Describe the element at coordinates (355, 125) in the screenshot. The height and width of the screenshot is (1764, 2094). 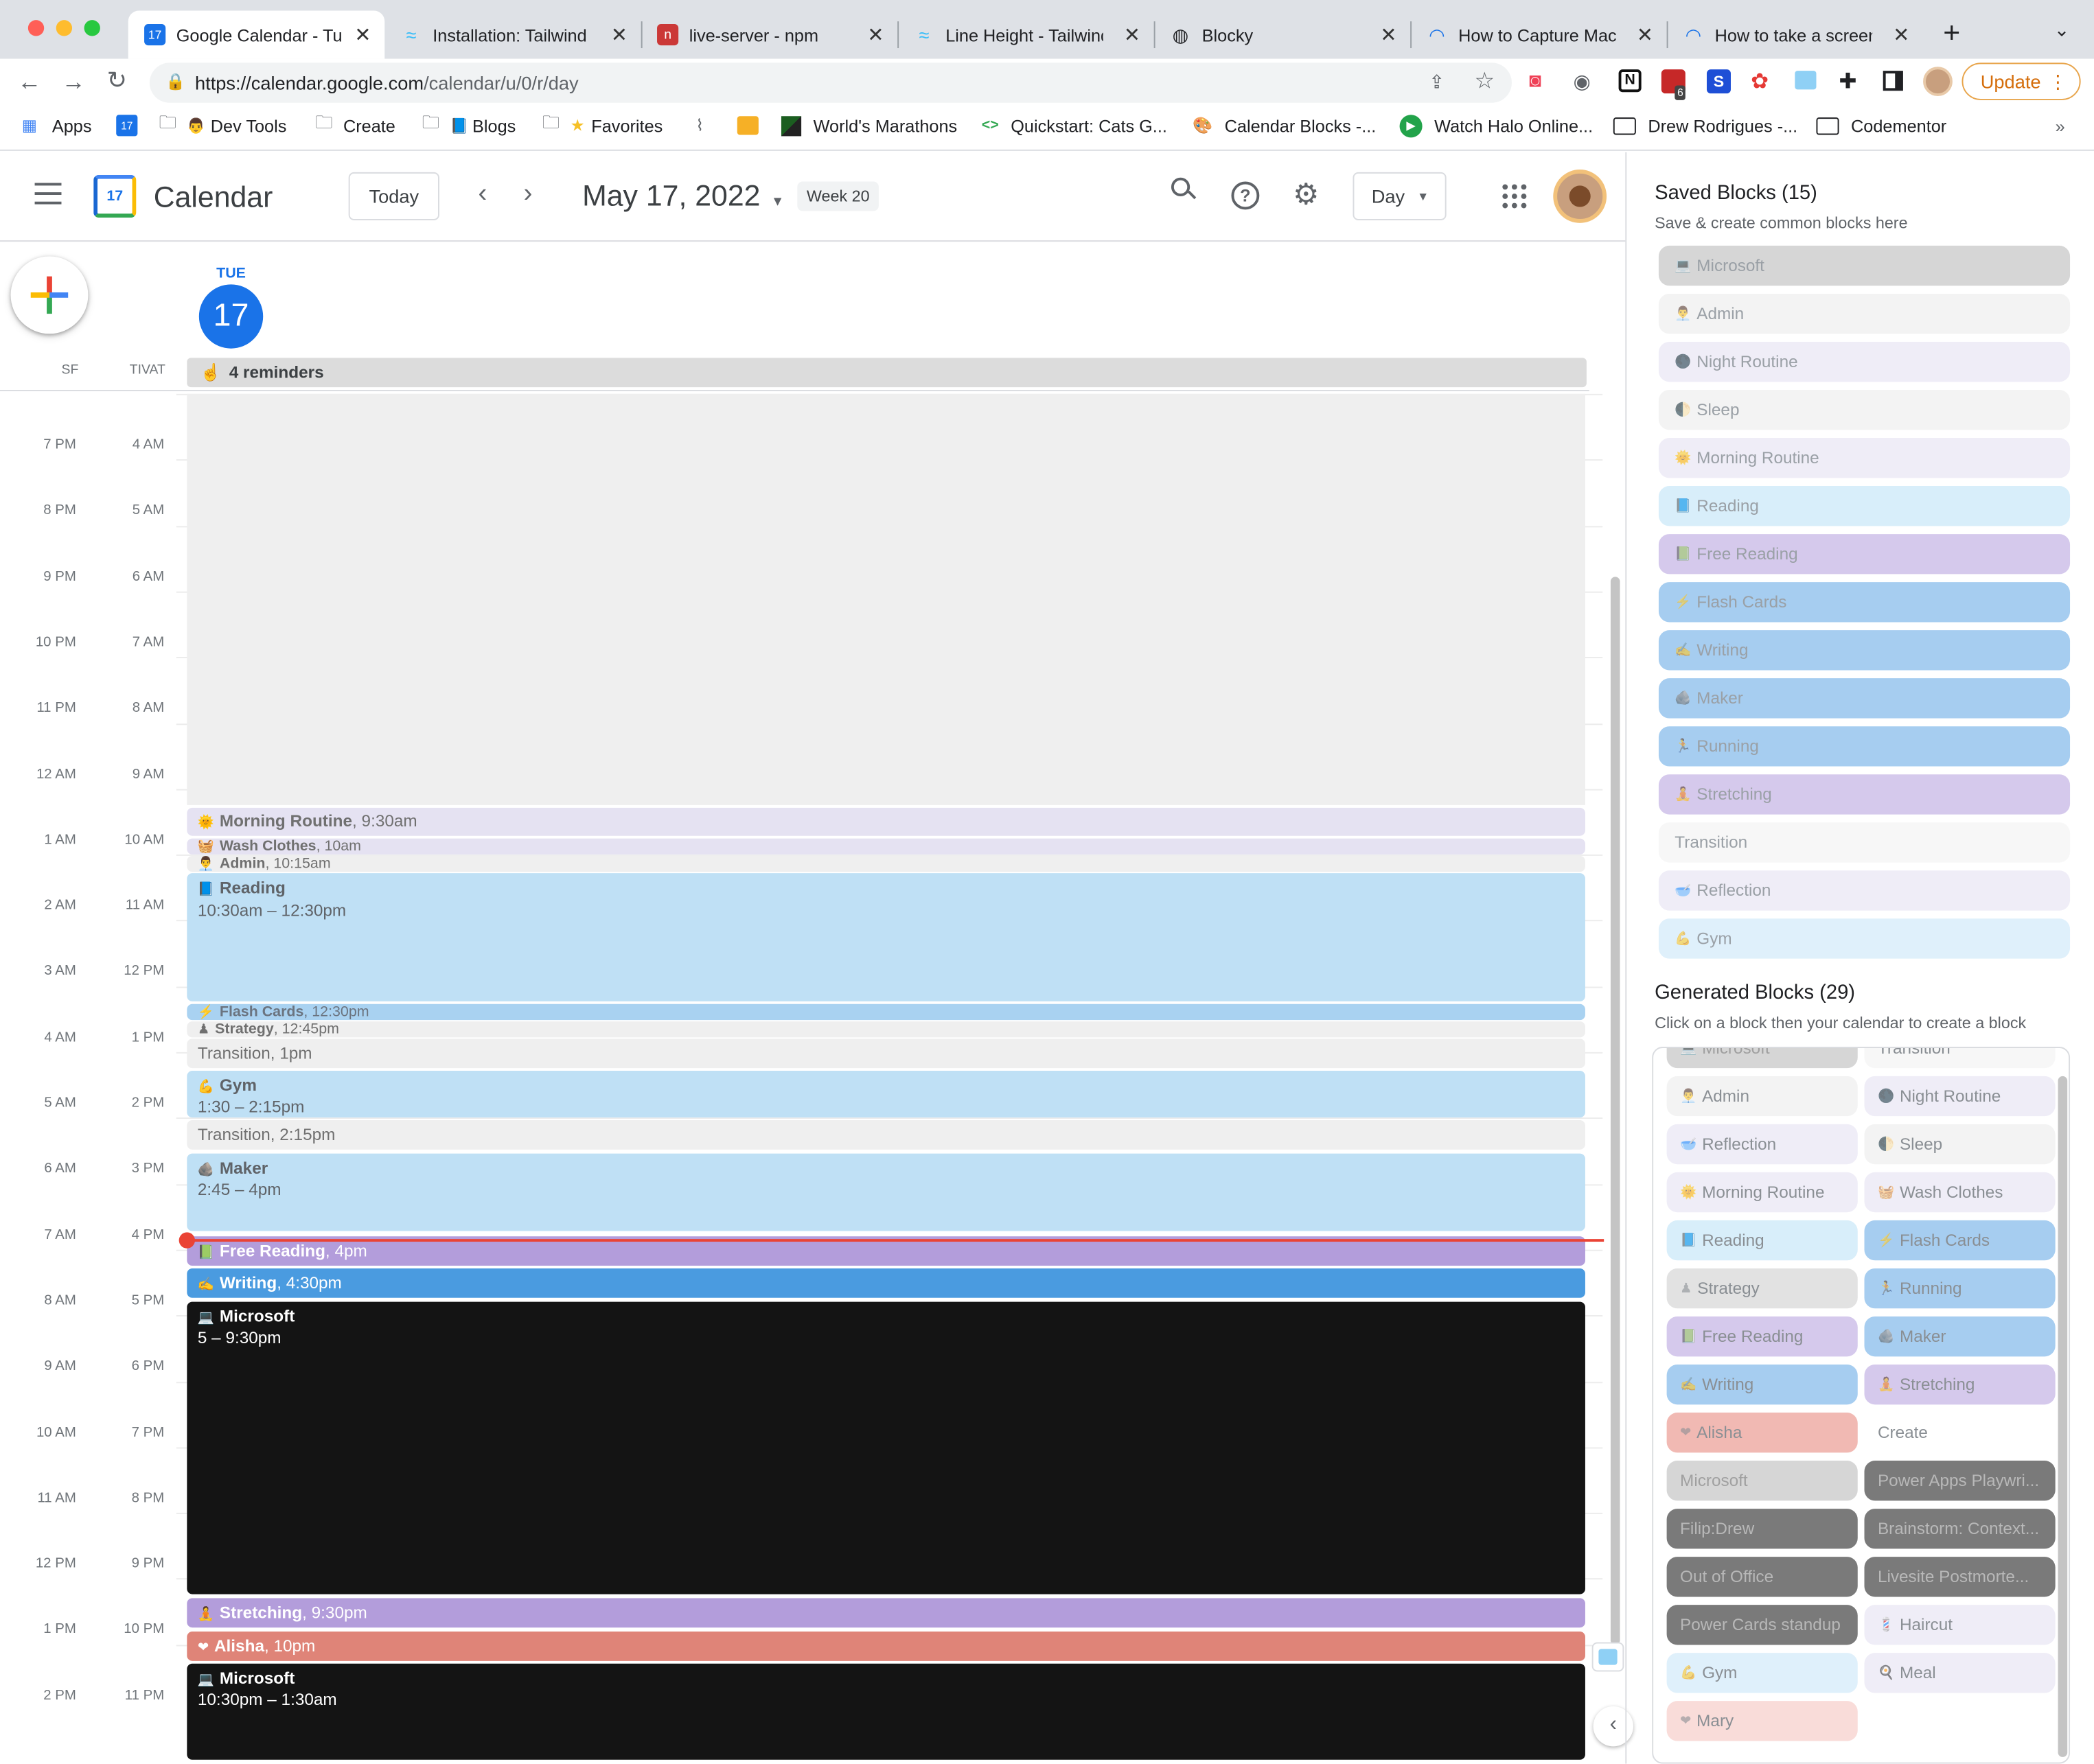
I see `bookmark-create: 🗀 Create` at that location.